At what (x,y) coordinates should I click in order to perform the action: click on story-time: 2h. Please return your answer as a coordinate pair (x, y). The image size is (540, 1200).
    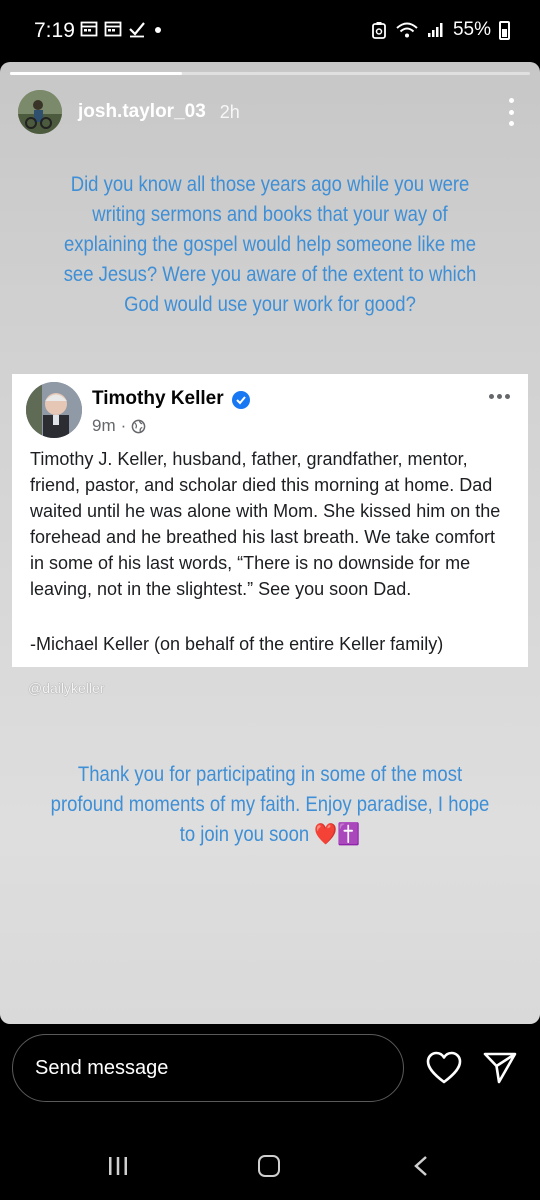
    Looking at the image, I should click on (229, 111).